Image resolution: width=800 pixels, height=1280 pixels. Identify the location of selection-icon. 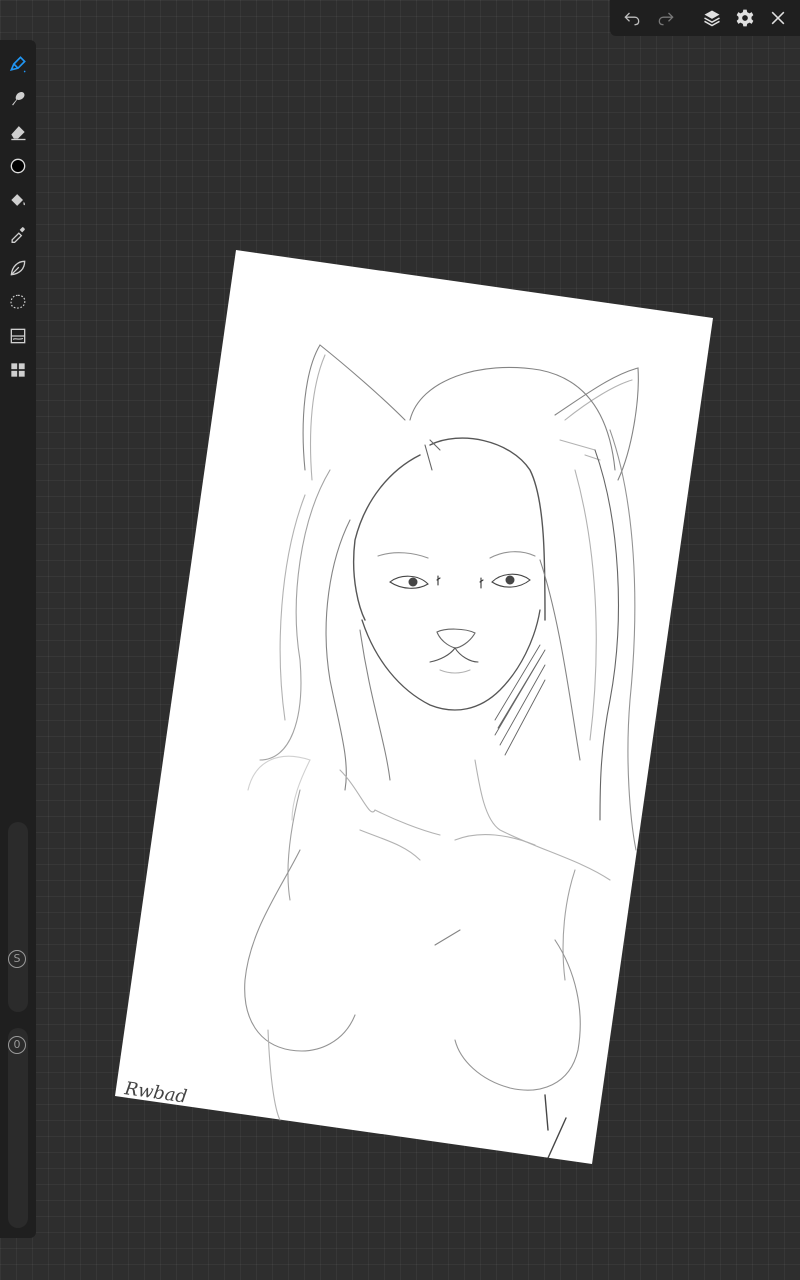
(18, 301).